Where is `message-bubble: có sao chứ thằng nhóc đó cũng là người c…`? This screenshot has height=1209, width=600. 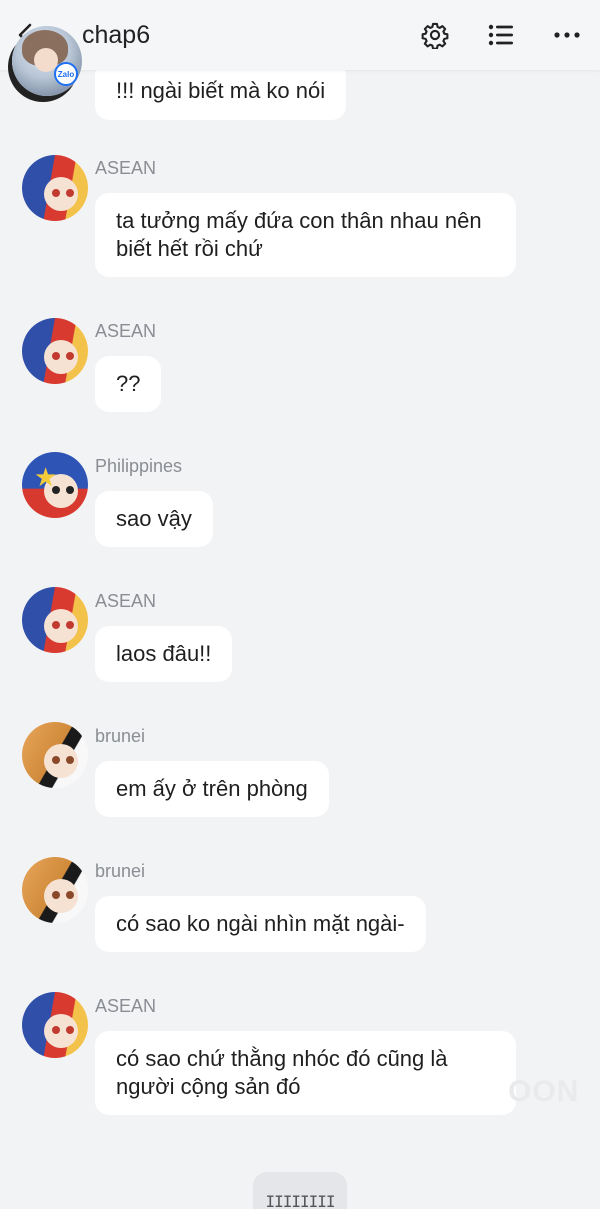 message-bubble: có sao chứ thằng nhóc đó cũng là người c… is located at coordinates (305, 1073).